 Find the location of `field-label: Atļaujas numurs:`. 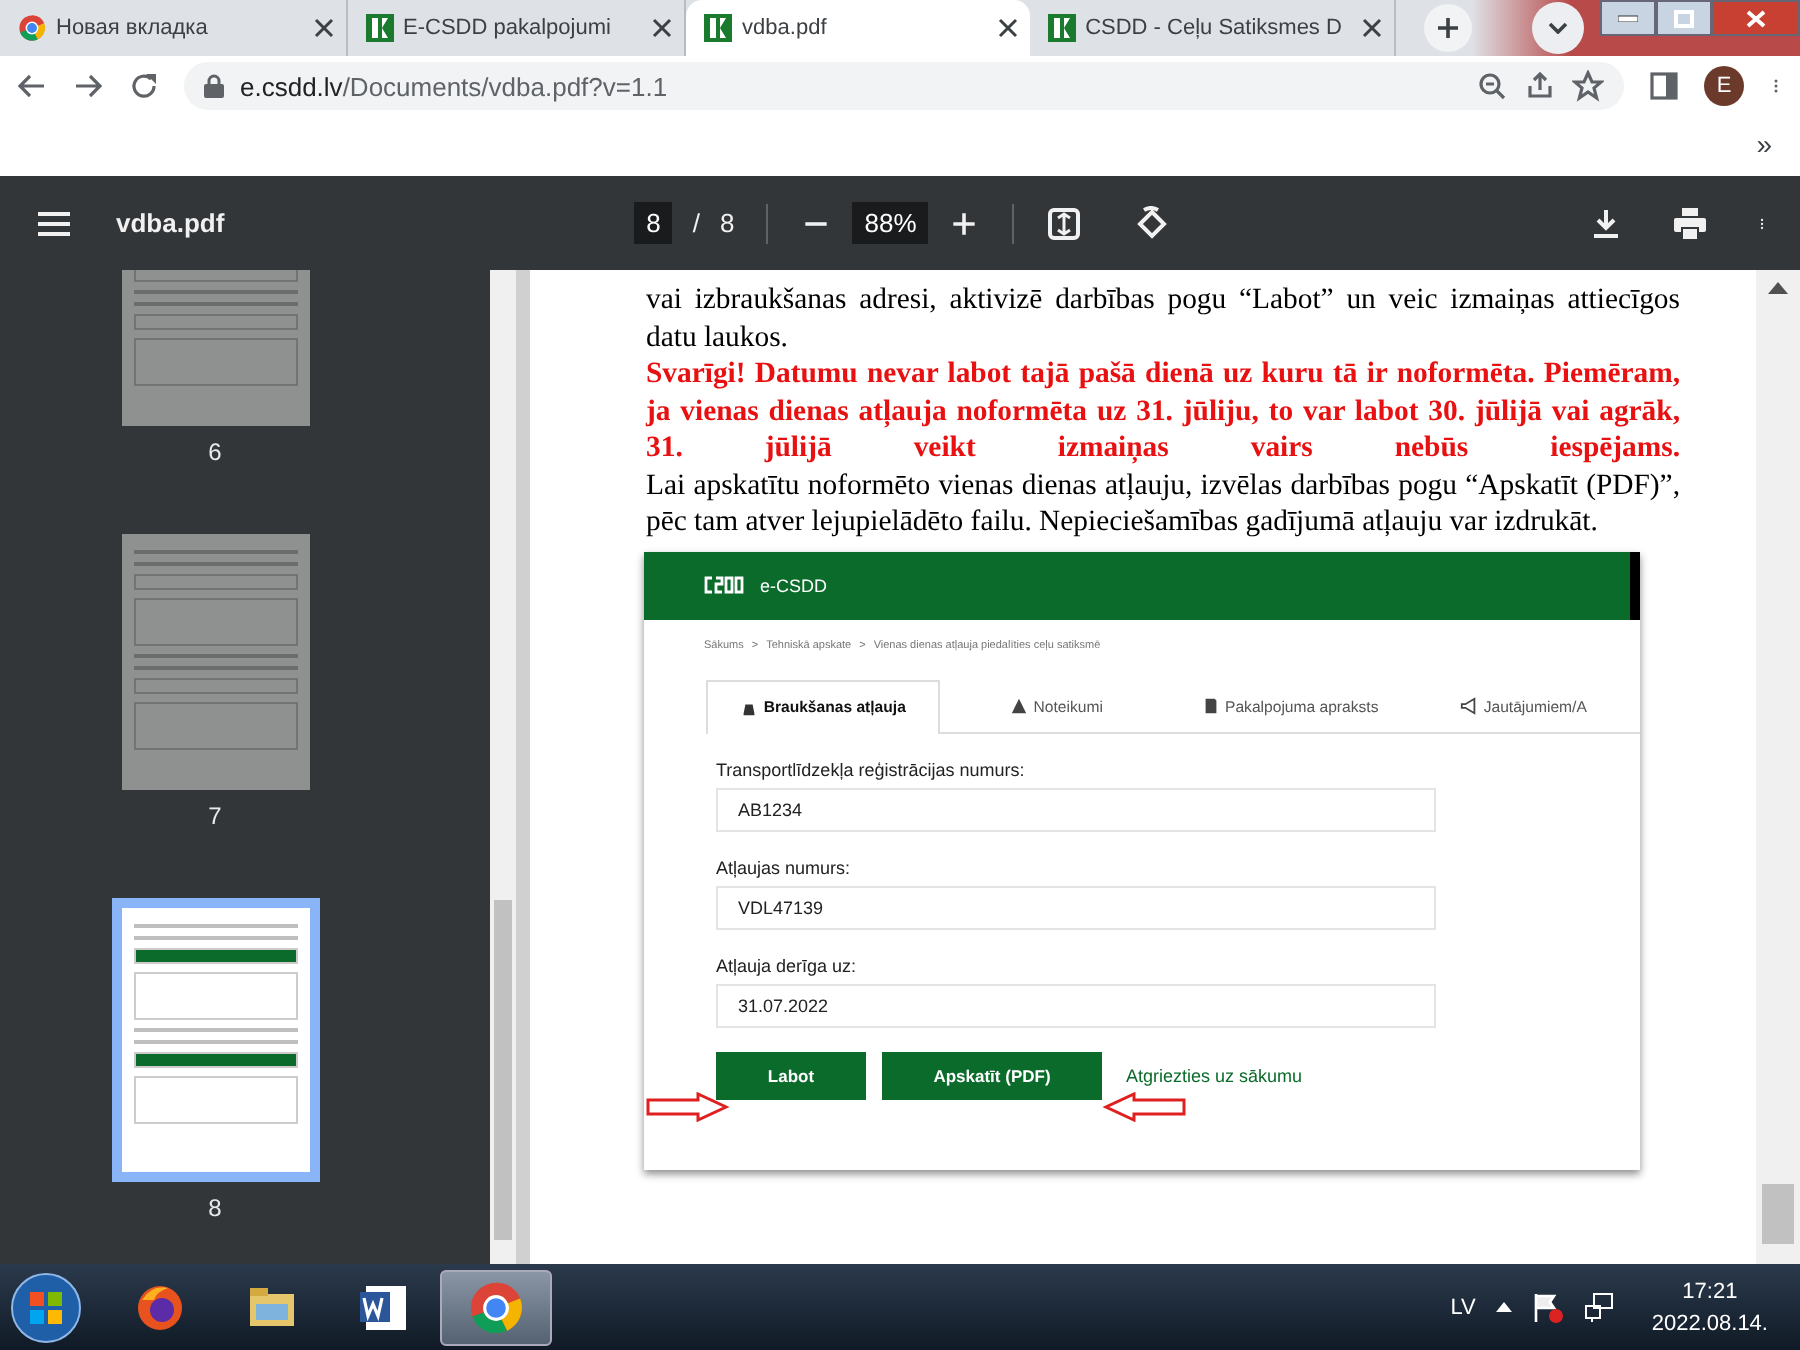

field-label: Atļaujas numurs: is located at coordinates (784, 867).